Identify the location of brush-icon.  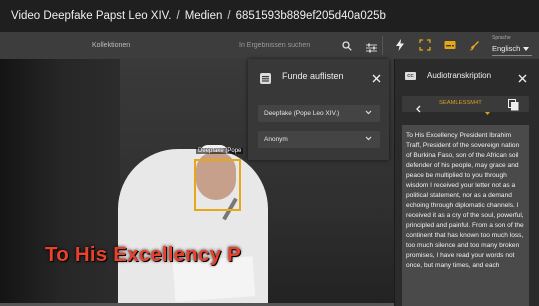
(475, 47).